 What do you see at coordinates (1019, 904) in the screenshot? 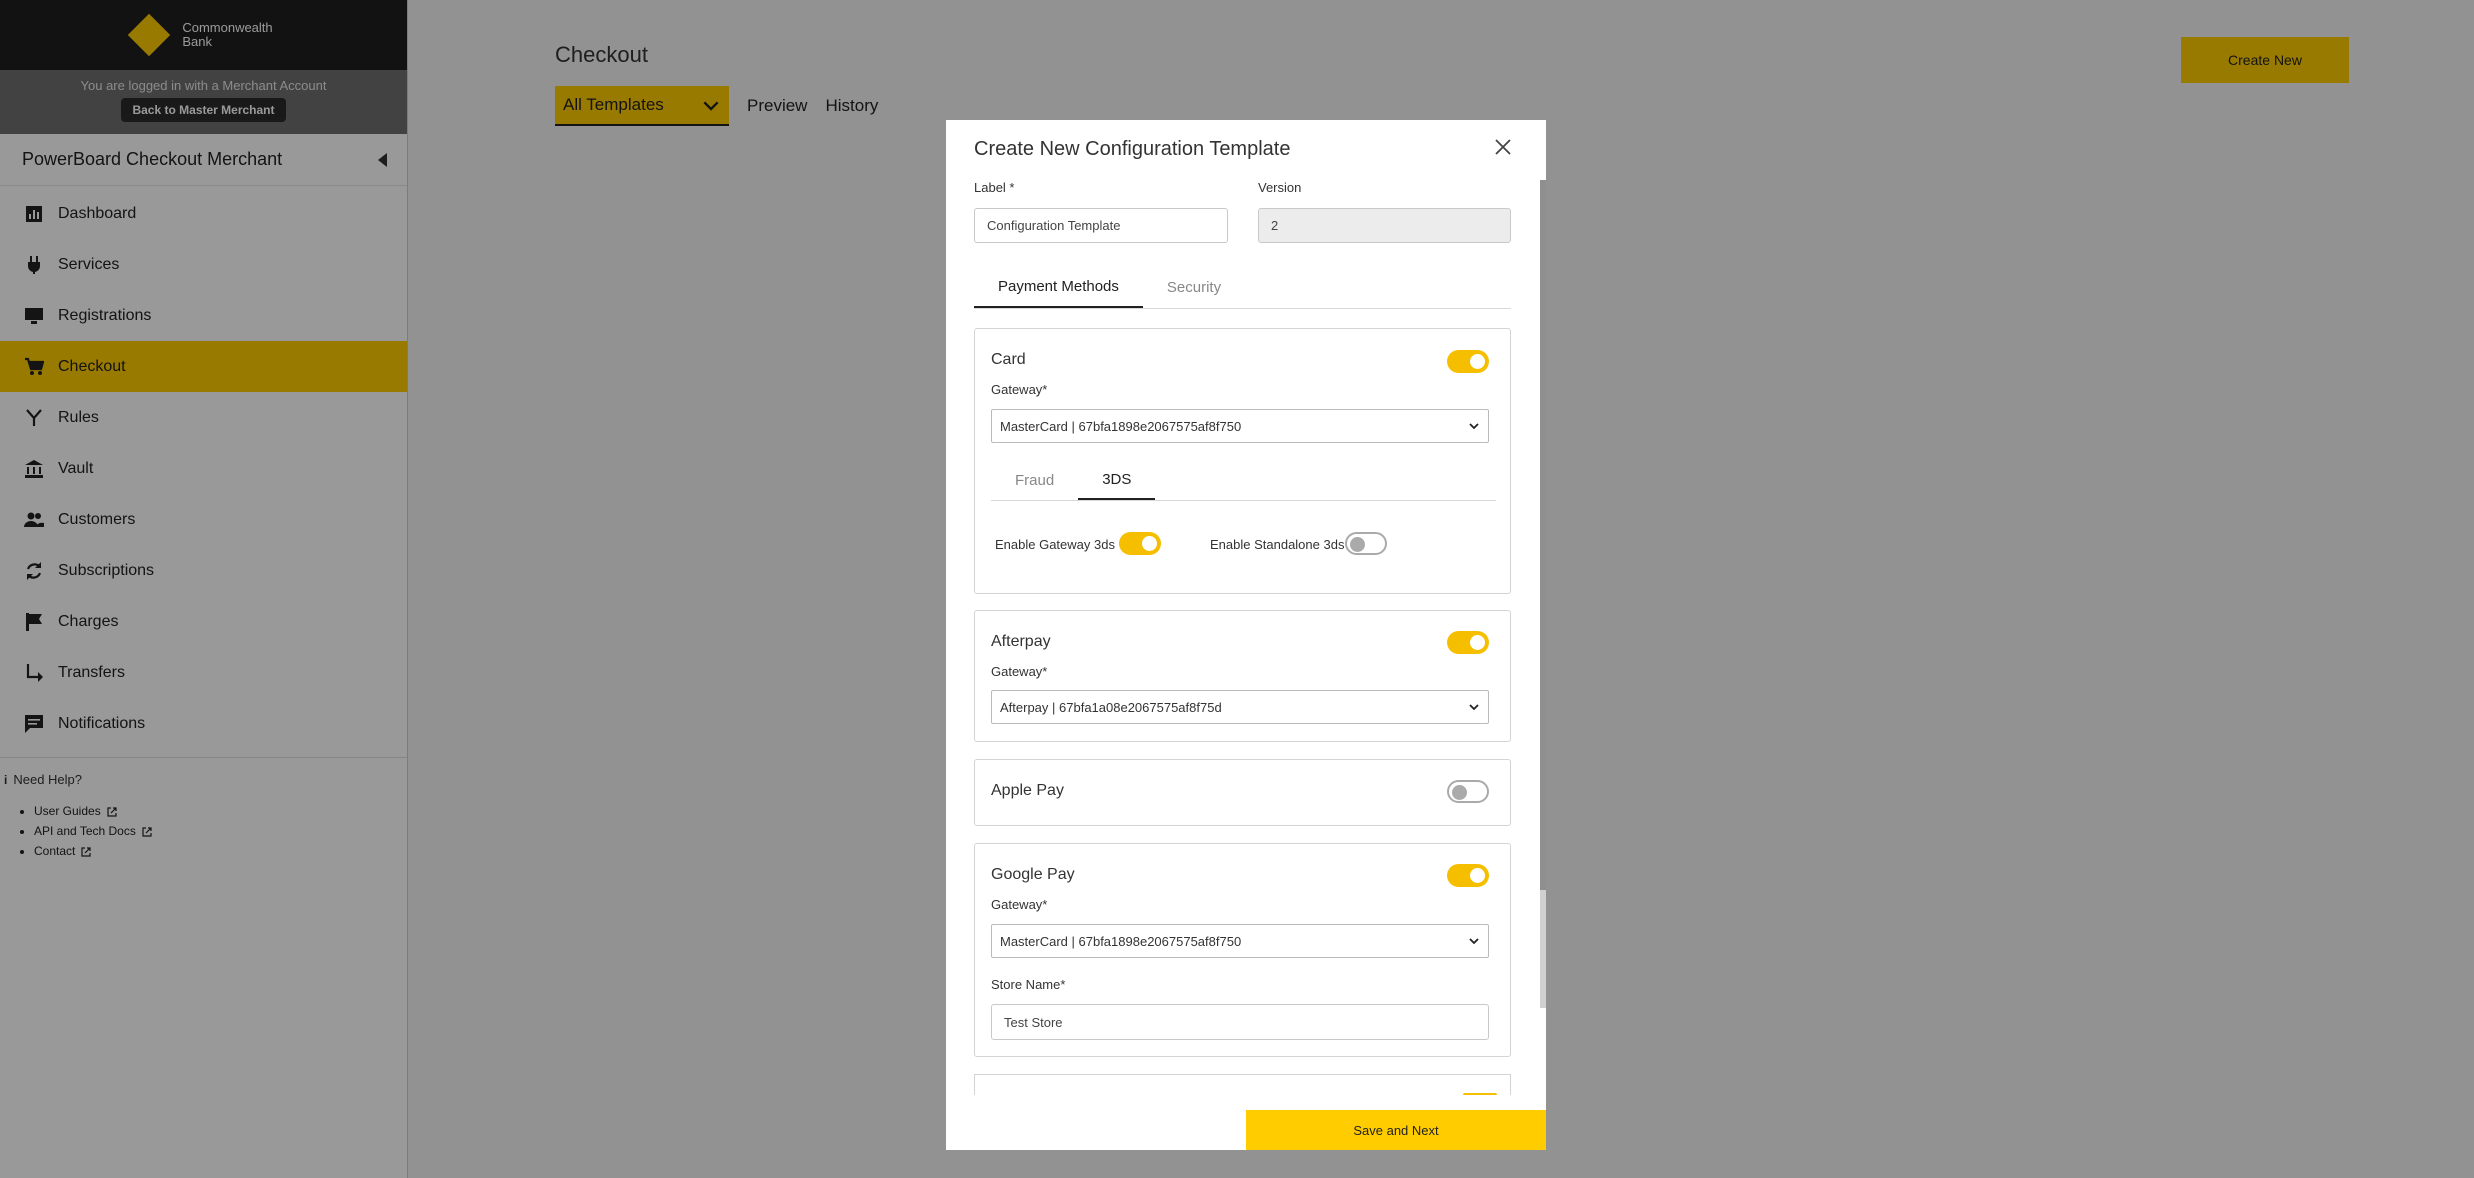
I see `googlepay-gateway-label: Gateway*` at bounding box center [1019, 904].